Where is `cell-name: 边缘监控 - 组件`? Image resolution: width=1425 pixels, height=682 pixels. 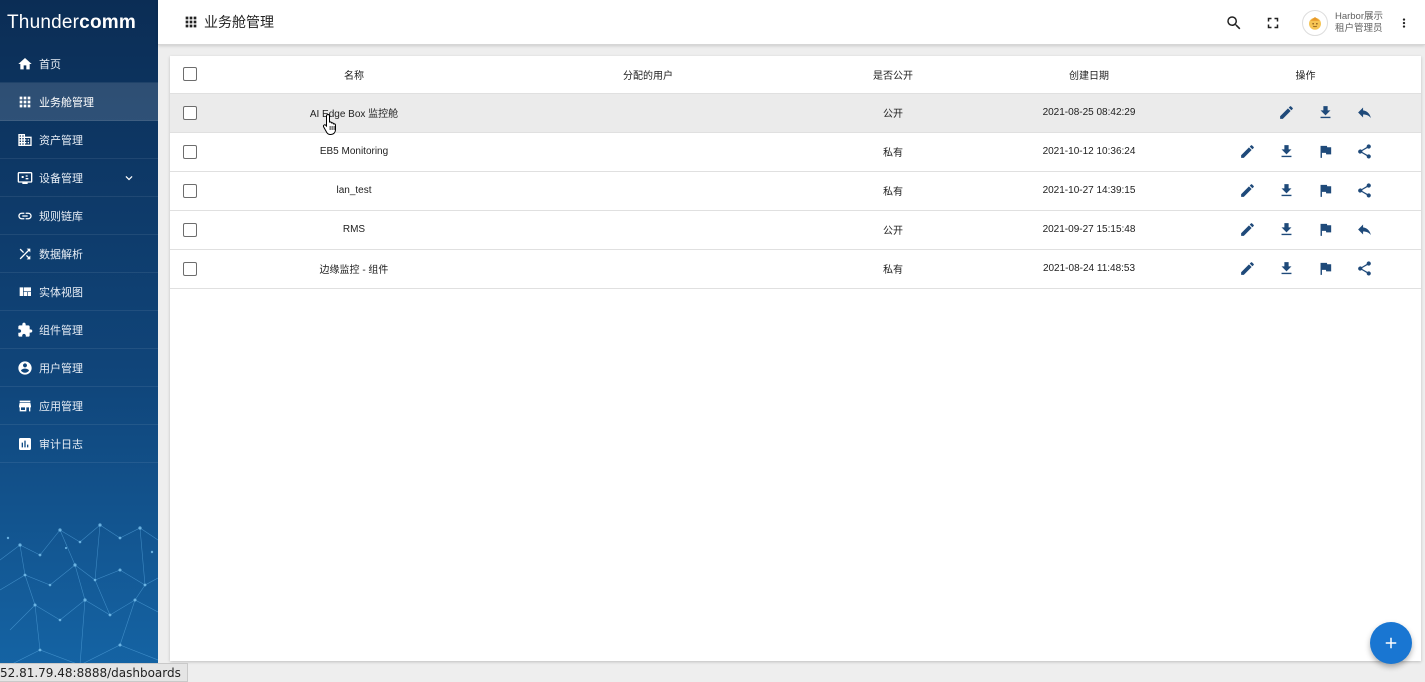 cell-name: 边缘监控 - 组件 is located at coordinates (354, 269).